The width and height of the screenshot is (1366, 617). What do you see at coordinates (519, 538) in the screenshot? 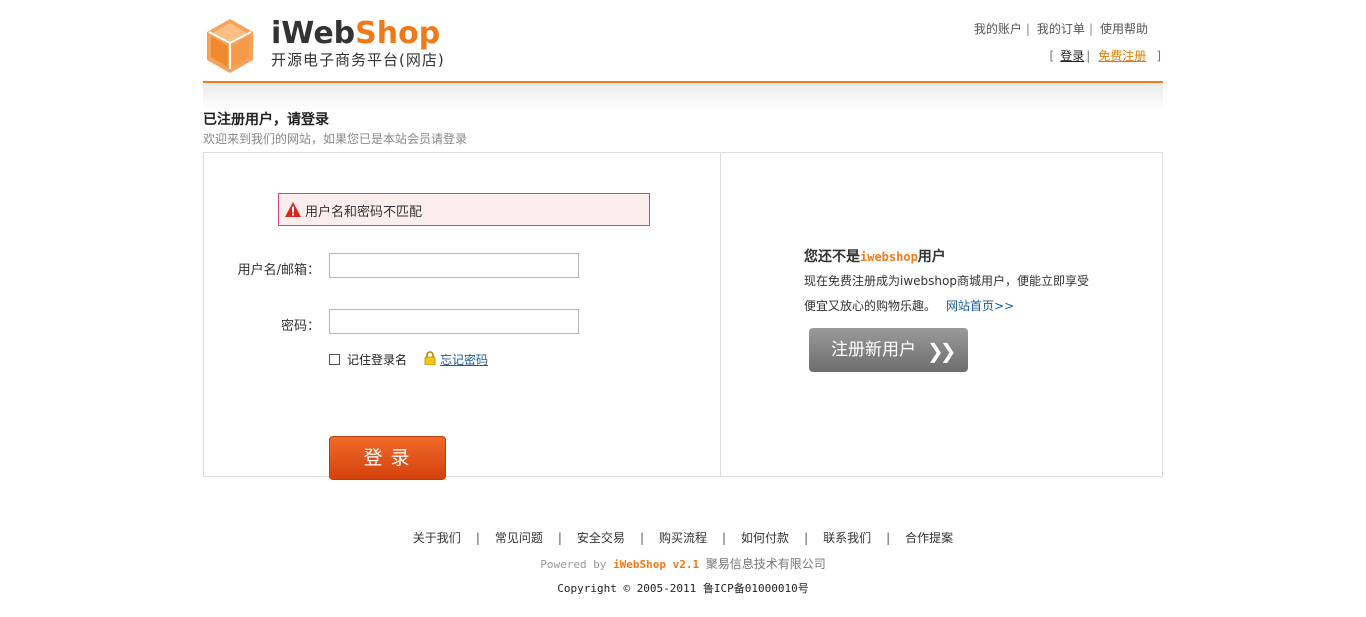
I see `footer-link-faq: 常见问题` at bounding box center [519, 538].